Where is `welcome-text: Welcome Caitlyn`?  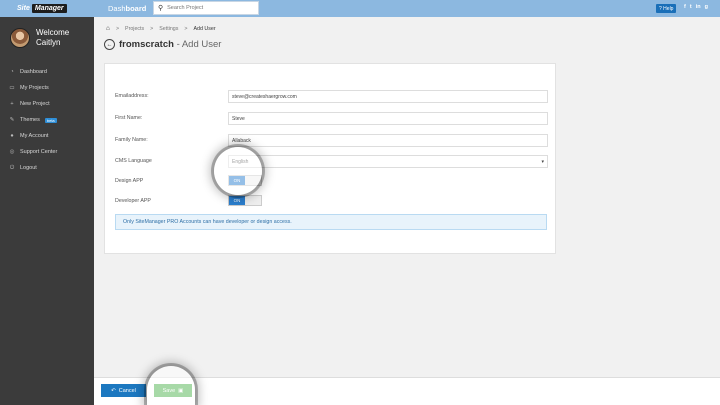
welcome-text: Welcome Caitlyn is located at coordinates (52, 38).